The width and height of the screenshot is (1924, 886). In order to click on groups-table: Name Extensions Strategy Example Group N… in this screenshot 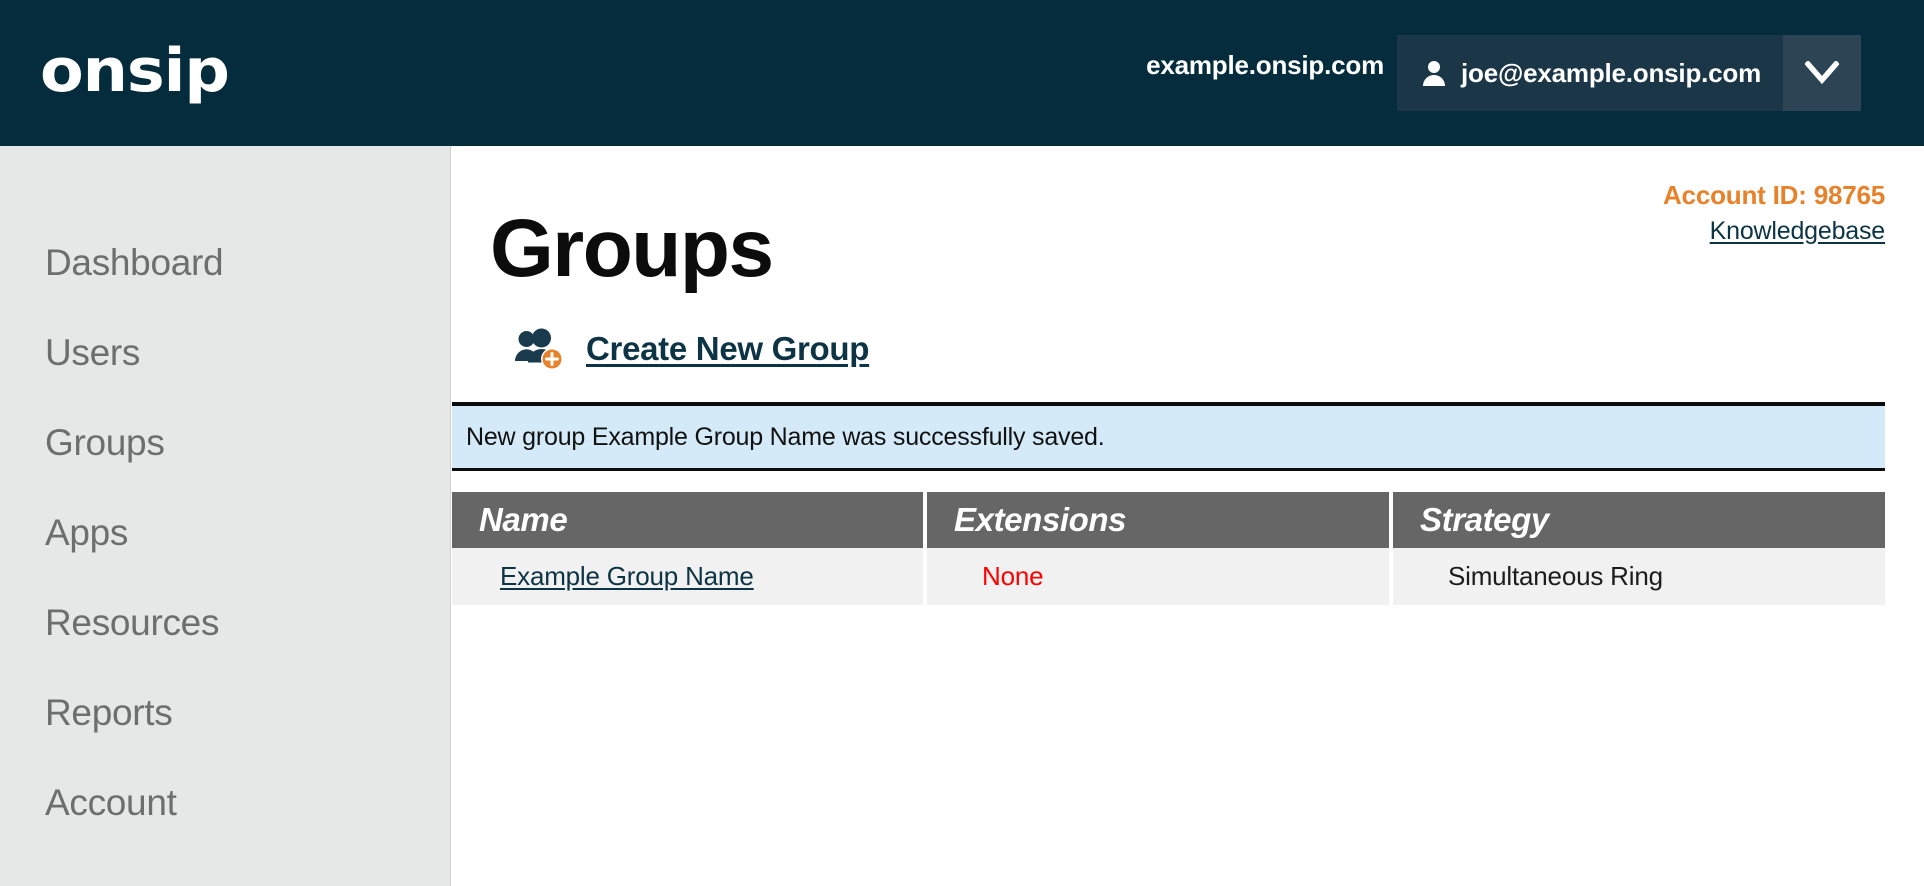, I will do `click(1168, 548)`.